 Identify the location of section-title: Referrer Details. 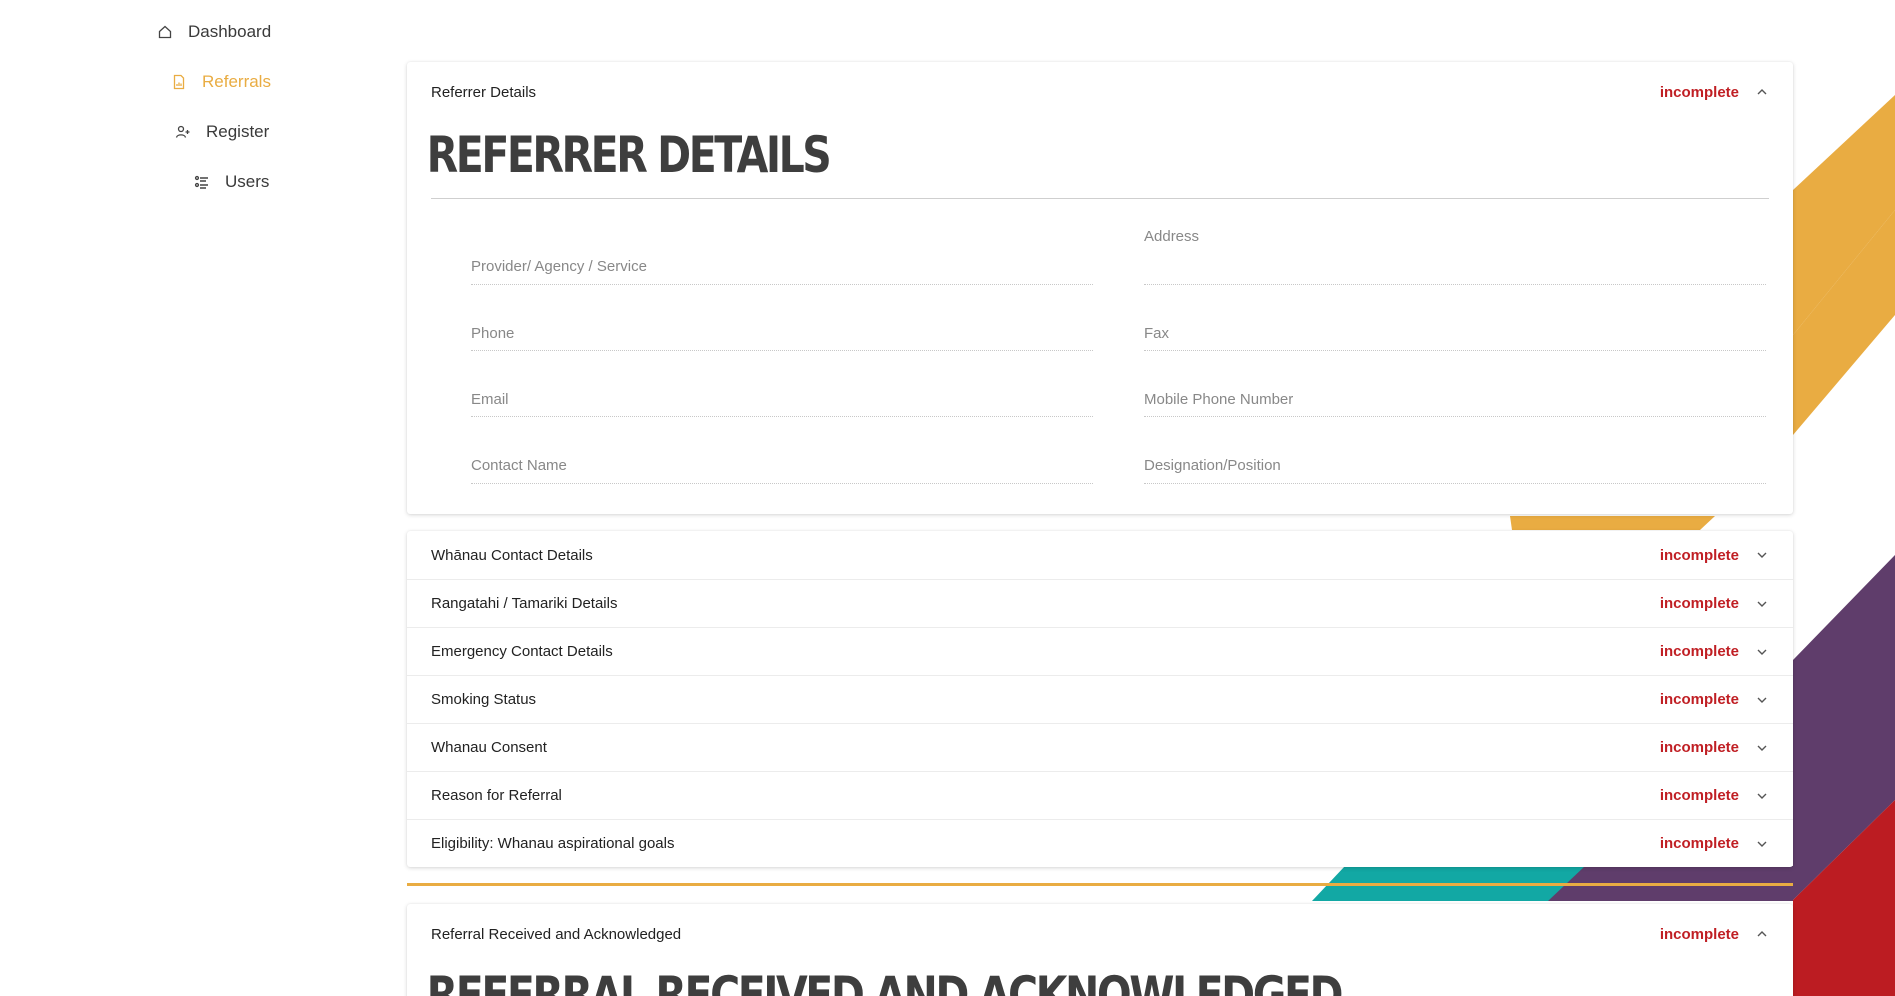
(484, 92).